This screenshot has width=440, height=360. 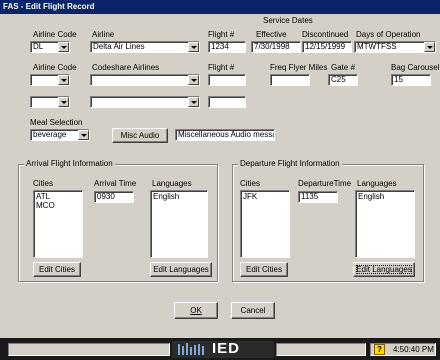 What do you see at coordinates (413, 349) in the screenshot?
I see `clock: 4:50:40 PM` at bounding box center [413, 349].